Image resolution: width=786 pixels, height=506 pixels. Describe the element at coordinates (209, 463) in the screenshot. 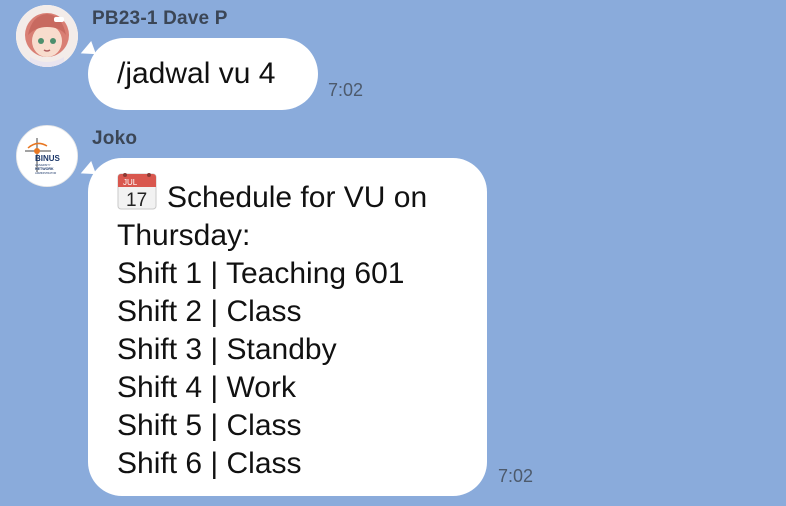

I see `message-line-8: Shift 6 | Class` at that location.